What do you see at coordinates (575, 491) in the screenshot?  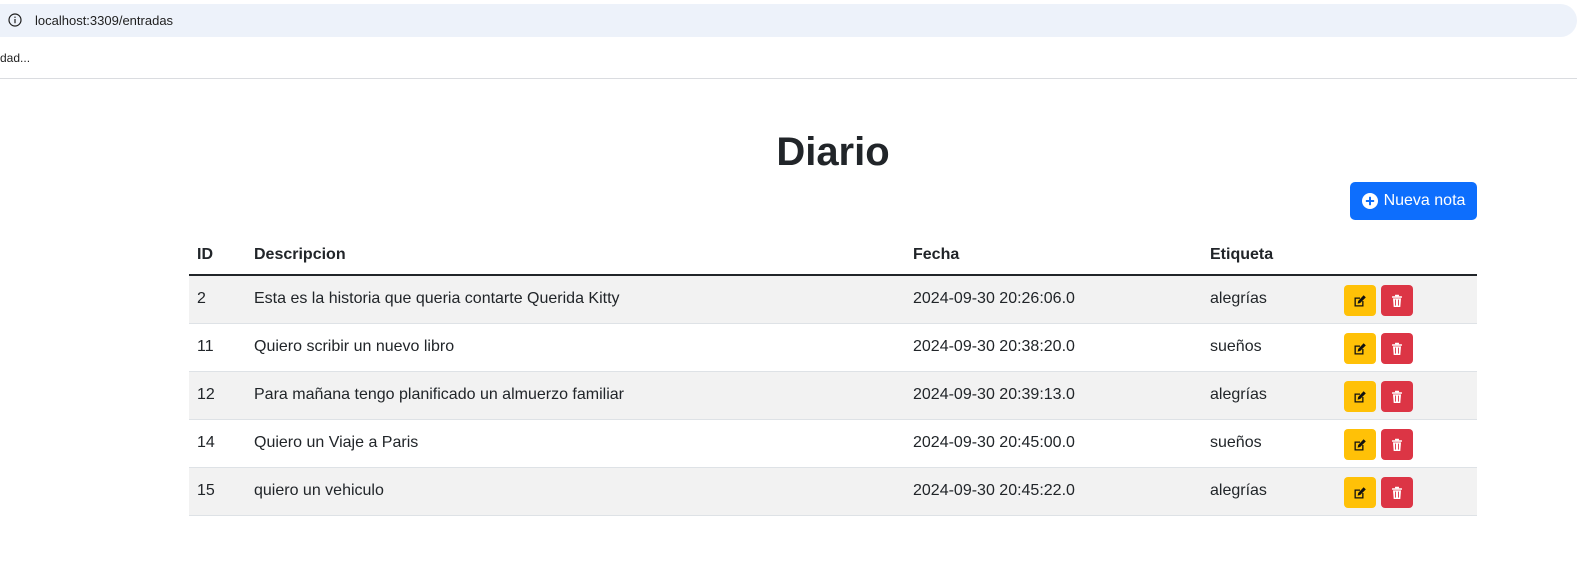 I see `cell-description: quiero un vehiculo` at bounding box center [575, 491].